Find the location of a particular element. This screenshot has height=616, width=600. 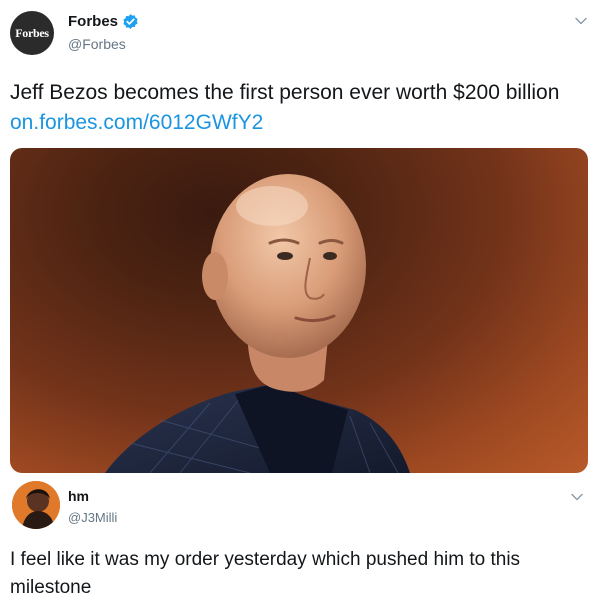

reply-author-name: hm is located at coordinates (78, 496).